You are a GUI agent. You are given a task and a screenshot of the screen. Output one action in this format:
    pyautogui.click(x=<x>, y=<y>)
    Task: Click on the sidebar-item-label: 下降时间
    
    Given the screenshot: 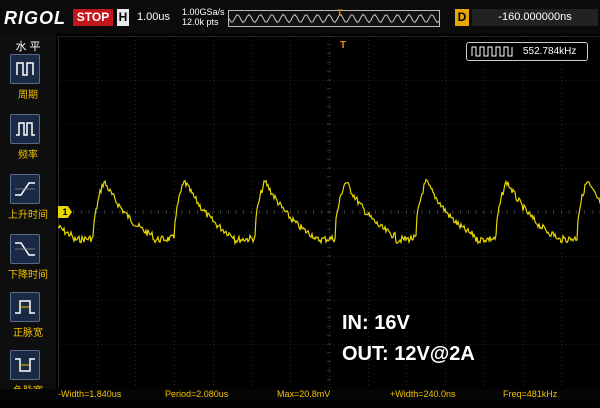 What is the action you would take?
    pyautogui.click(x=28, y=275)
    